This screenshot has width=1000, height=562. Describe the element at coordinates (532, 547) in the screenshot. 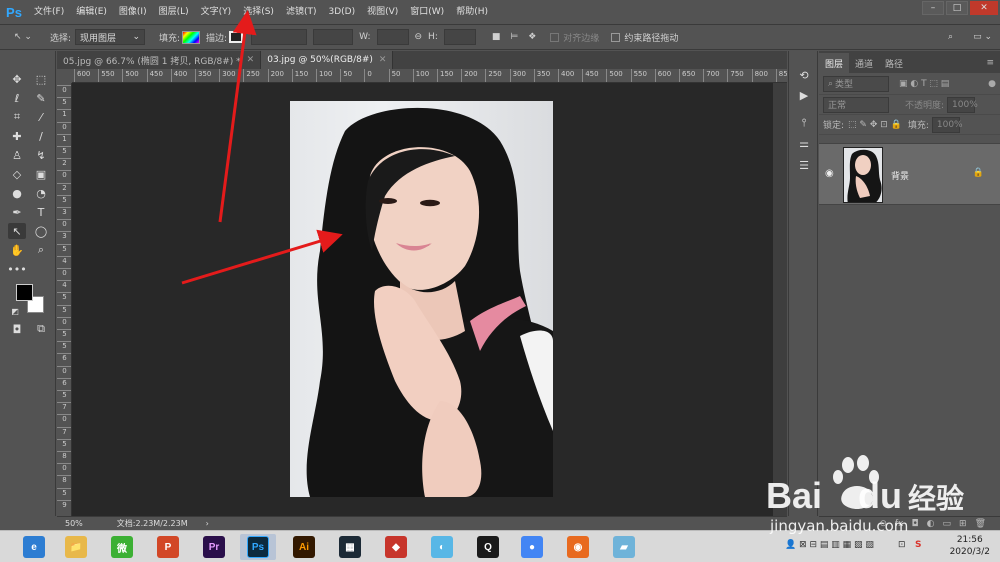

I see `chrome-app: ●` at that location.